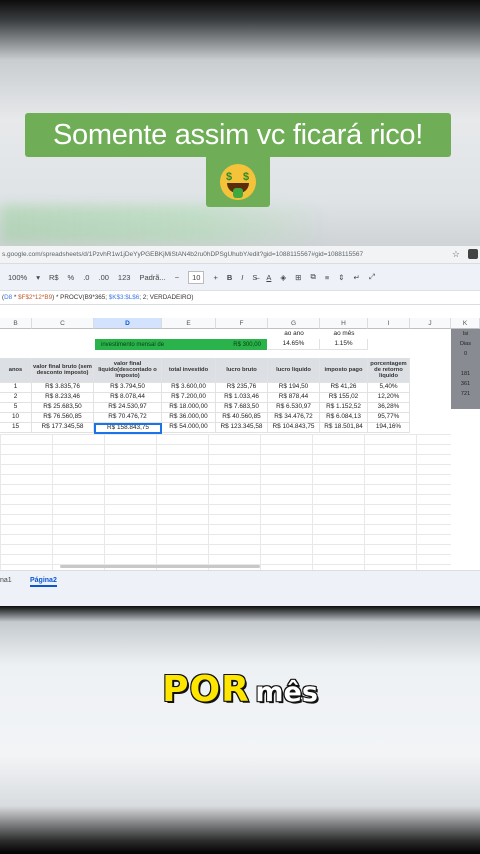  What do you see at coordinates (473, 254) in the screenshot?
I see `extension-icon` at bounding box center [473, 254].